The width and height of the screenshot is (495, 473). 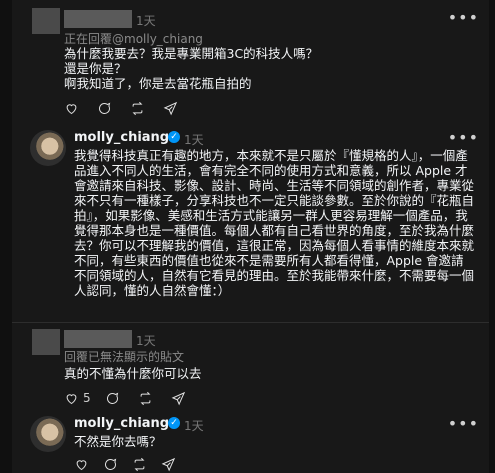 I want to click on divider, so click(x=250, y=322).